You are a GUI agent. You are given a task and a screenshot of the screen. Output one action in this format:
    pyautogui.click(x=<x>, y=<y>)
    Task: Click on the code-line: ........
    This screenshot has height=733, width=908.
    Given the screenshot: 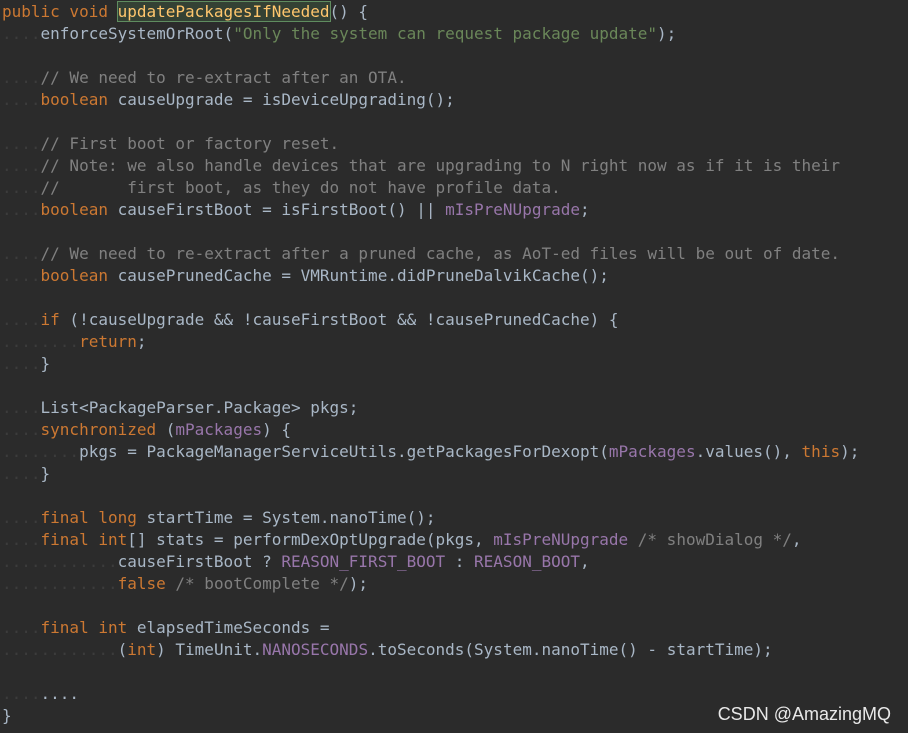 What is the action you would take?
    pyautogui.click(x=454, y=694)
    